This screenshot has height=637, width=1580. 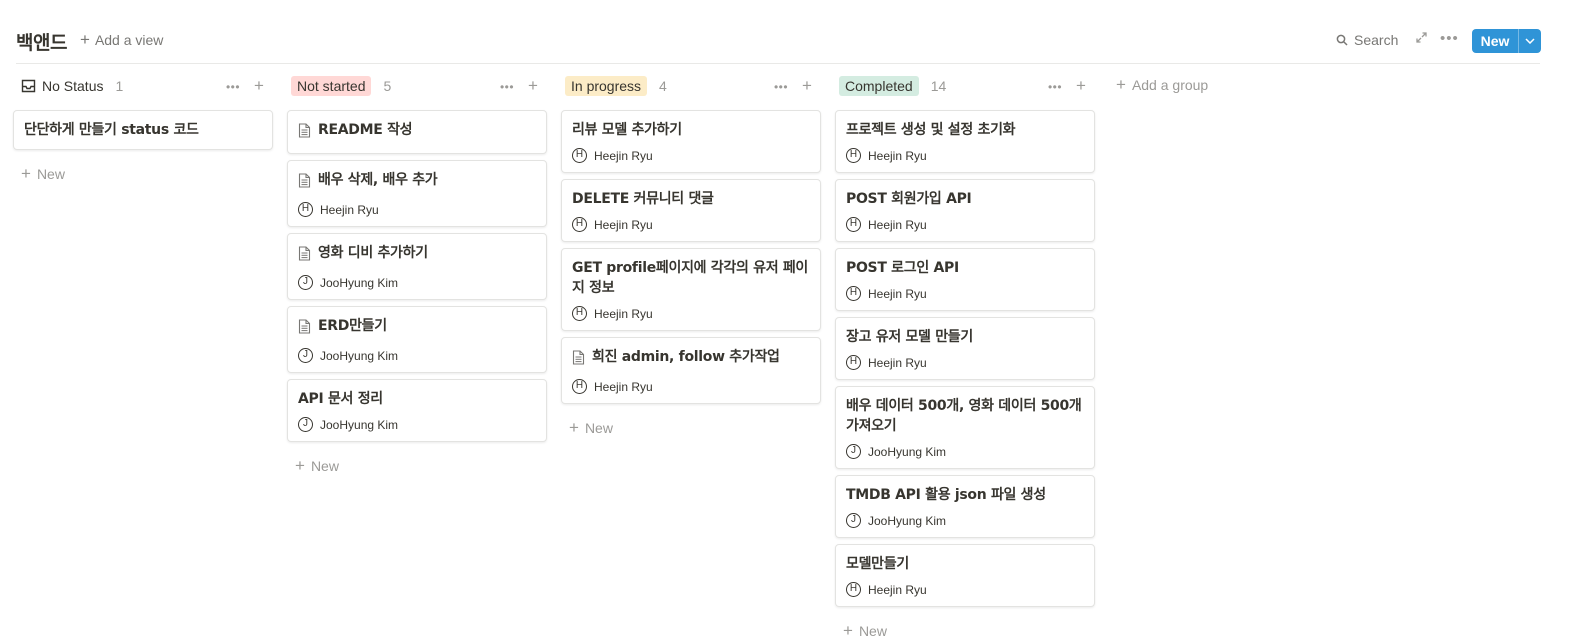 What do you see at coordinates (931, 130) in the screenshot?
I see `card-title: 프로젝트 생성 및 설정 초기화` at bounding box center [931, 130].